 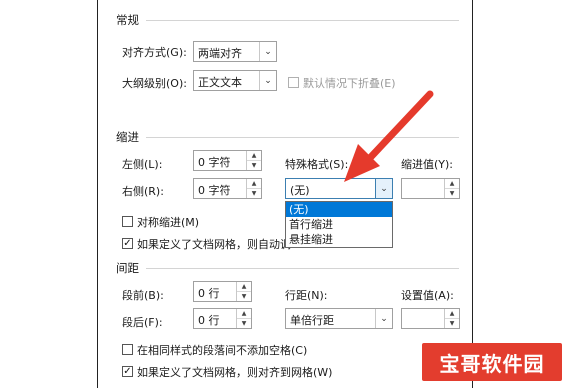 What do you see at coordinates (154, 83) in the screenshot?
I see `outline-level-label: 大纲级别(O):` at bounding box center [154, 83].